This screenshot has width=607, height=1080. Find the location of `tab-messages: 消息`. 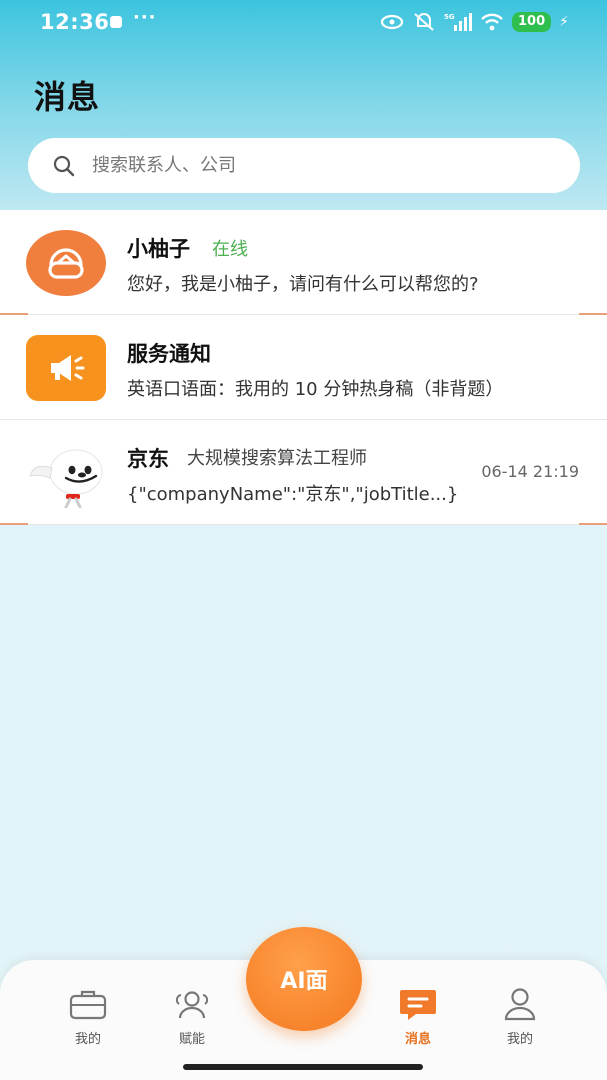

tab-messages: 消息 is located at coordinates (418, 1021).